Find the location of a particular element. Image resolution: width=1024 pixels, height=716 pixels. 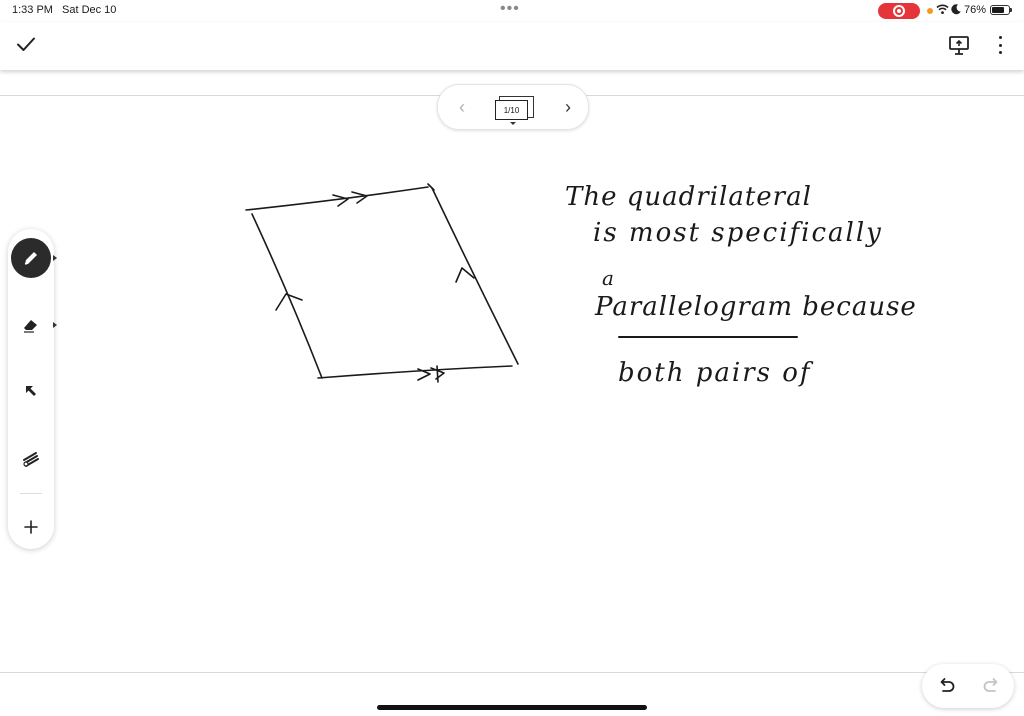

arrow-pointer-icon is located at coordinates (31, 391).